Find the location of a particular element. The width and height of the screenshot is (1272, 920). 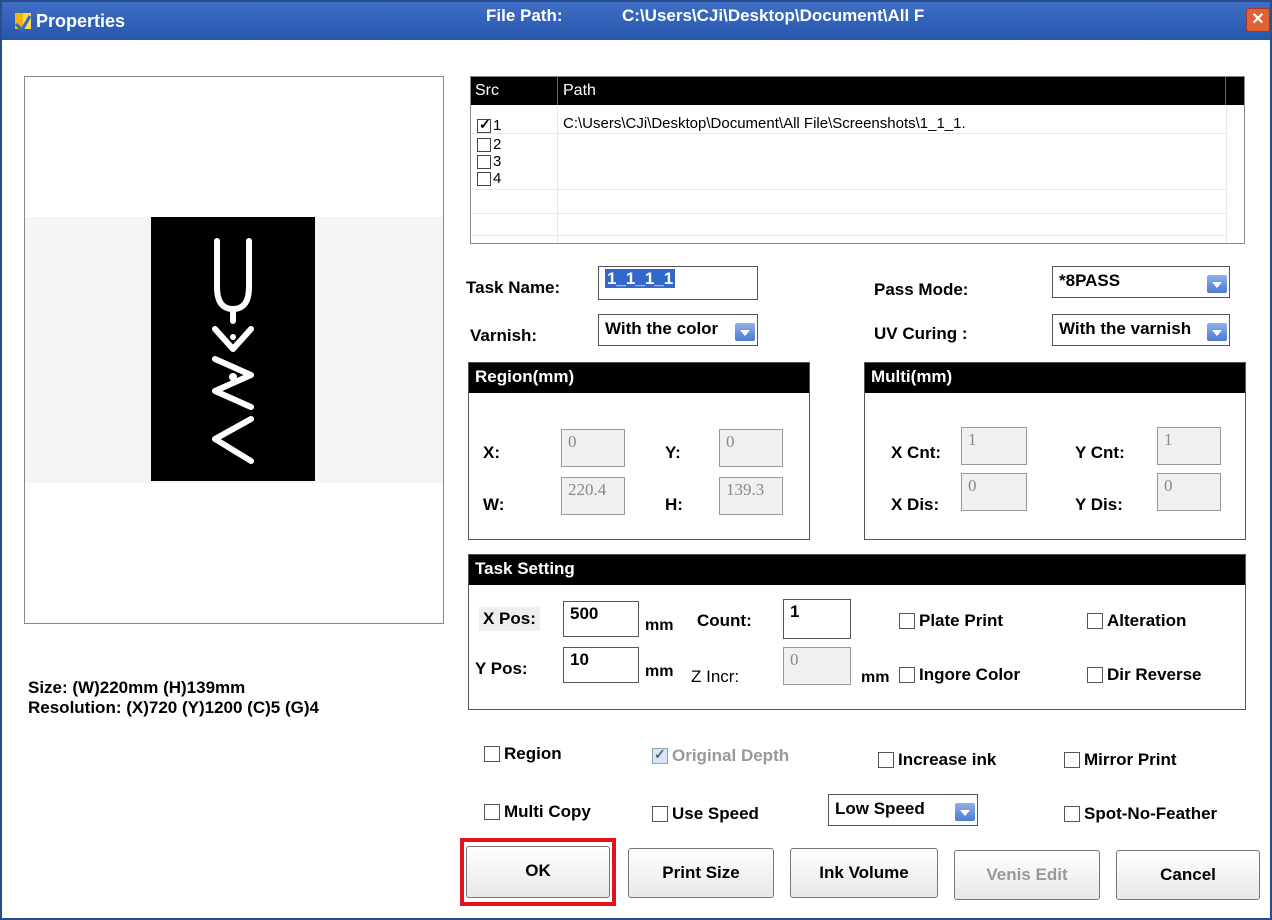

use-speed-checkbox: Use Speed is located at coordinates (705, 814).